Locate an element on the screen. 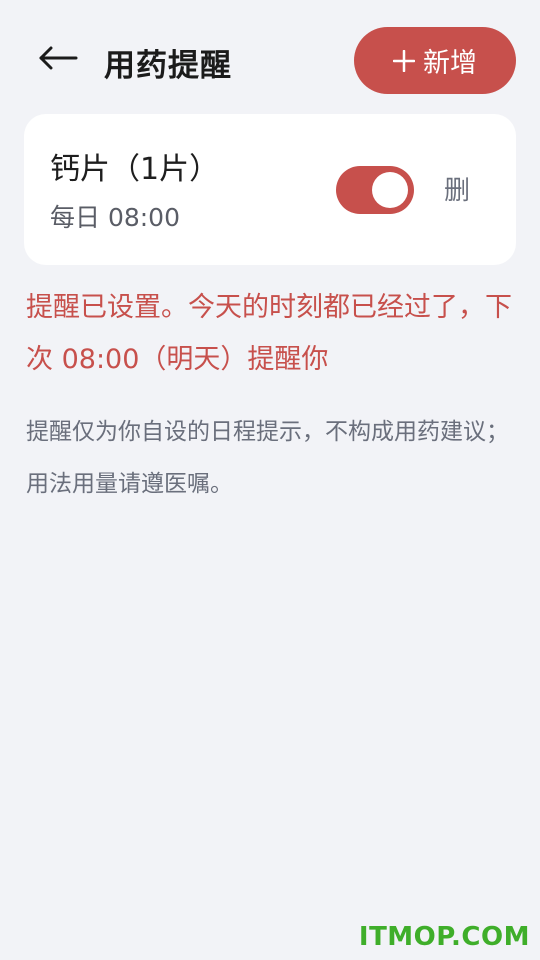 This screenshot has height=960, width=540. reminder-card: 钙片（1片） 每日 08:00 删 is located at coordinates (270, 189).